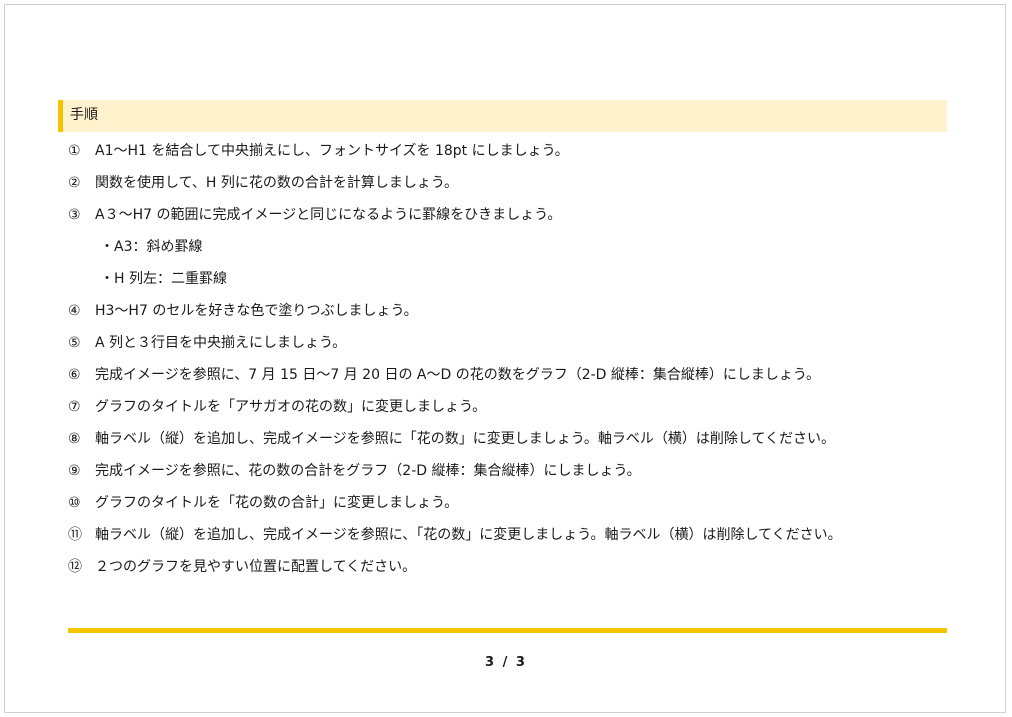 This screenshot has width=1012, height=717. I want to click on page-number: 3 / 3, so click(506, 662).